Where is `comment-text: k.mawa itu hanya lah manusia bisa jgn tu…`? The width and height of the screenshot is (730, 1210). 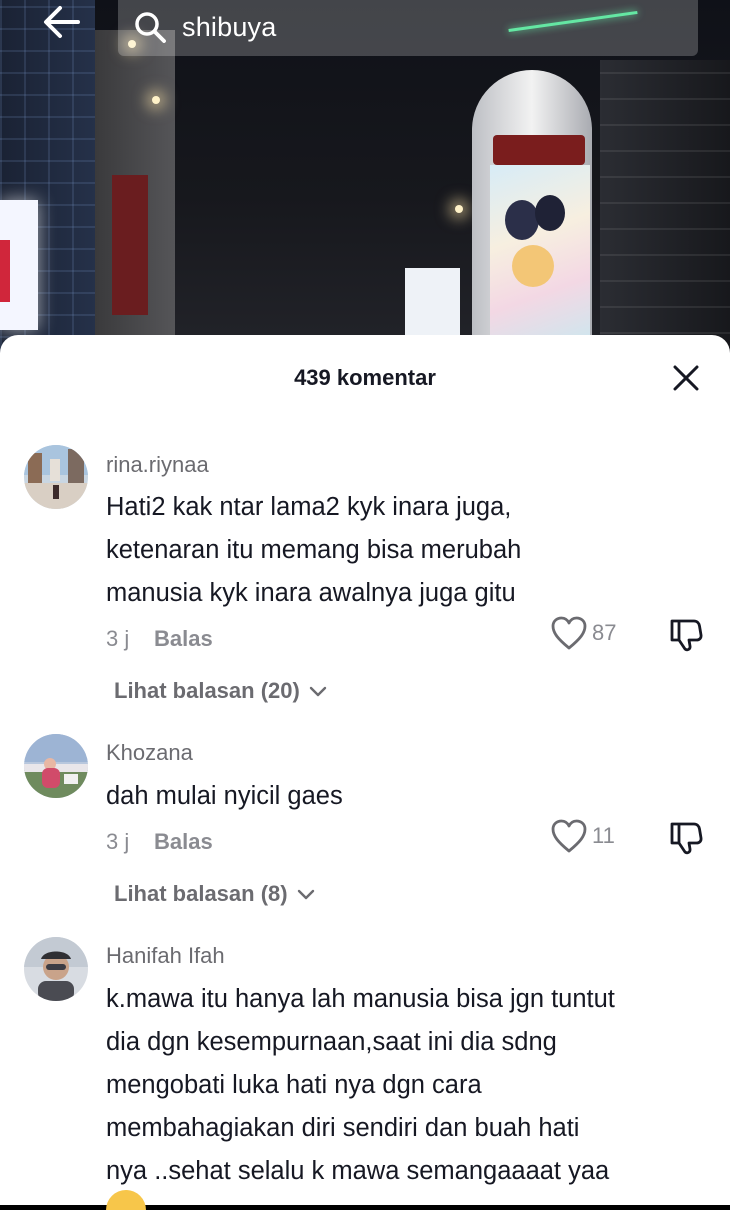 comment-text: k.mawa itu hanya lah manusia bisa jgn tu… is located at coordinates (406, 1085).